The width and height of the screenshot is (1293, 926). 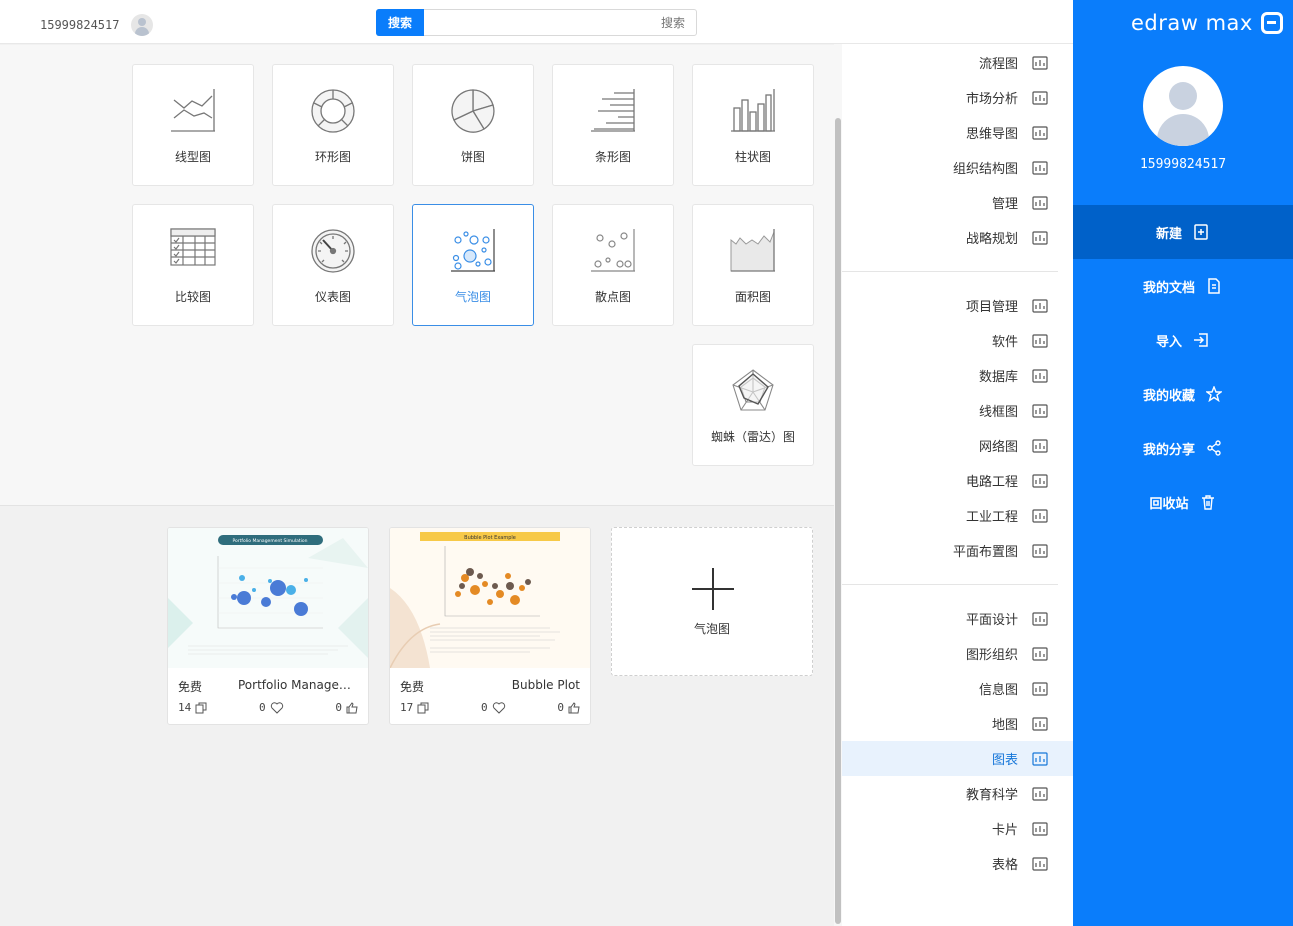 I want to click on category-item: 网络图, so click(x=957, y=445).